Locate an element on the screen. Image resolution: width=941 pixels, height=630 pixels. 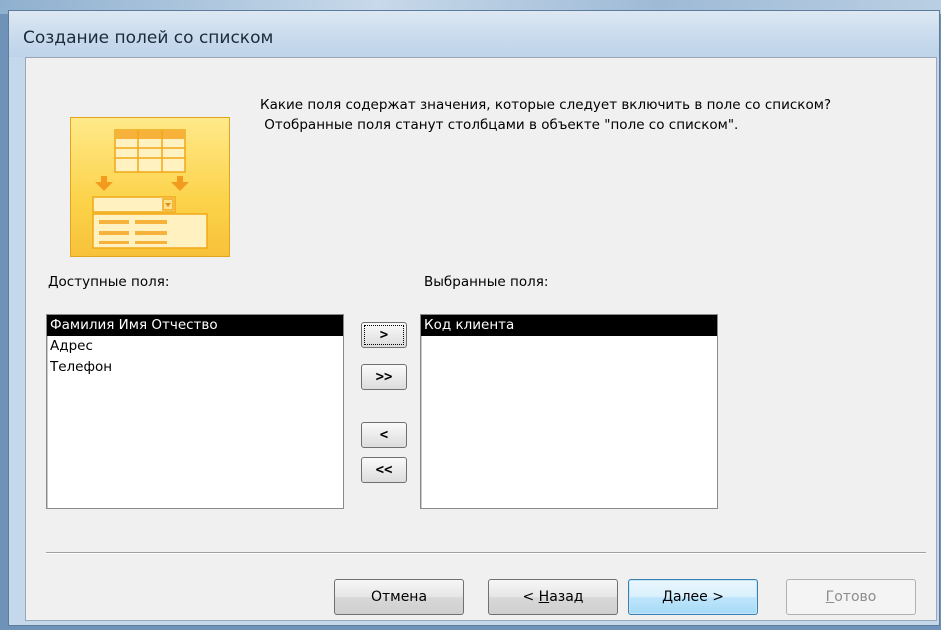
back-prefix: < is located at coordinates (530, 597).